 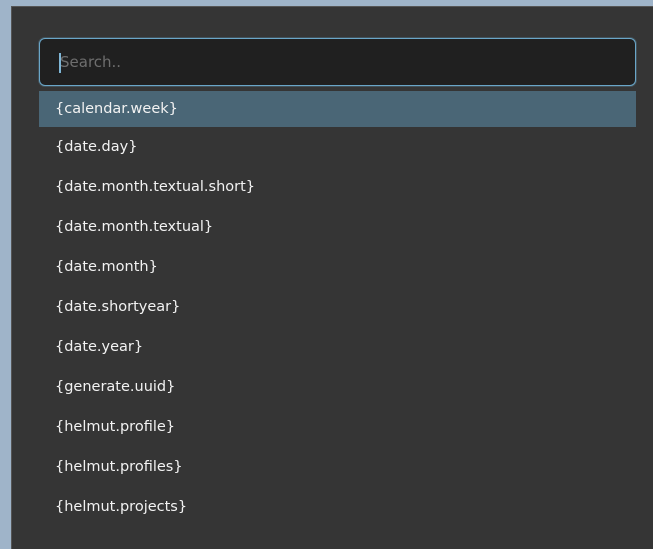 What do you see at coordinates (337, 109) in the screenshot?
I see `list-item-calendar-week: {calendar.week}` at bounding box center [337, 109].